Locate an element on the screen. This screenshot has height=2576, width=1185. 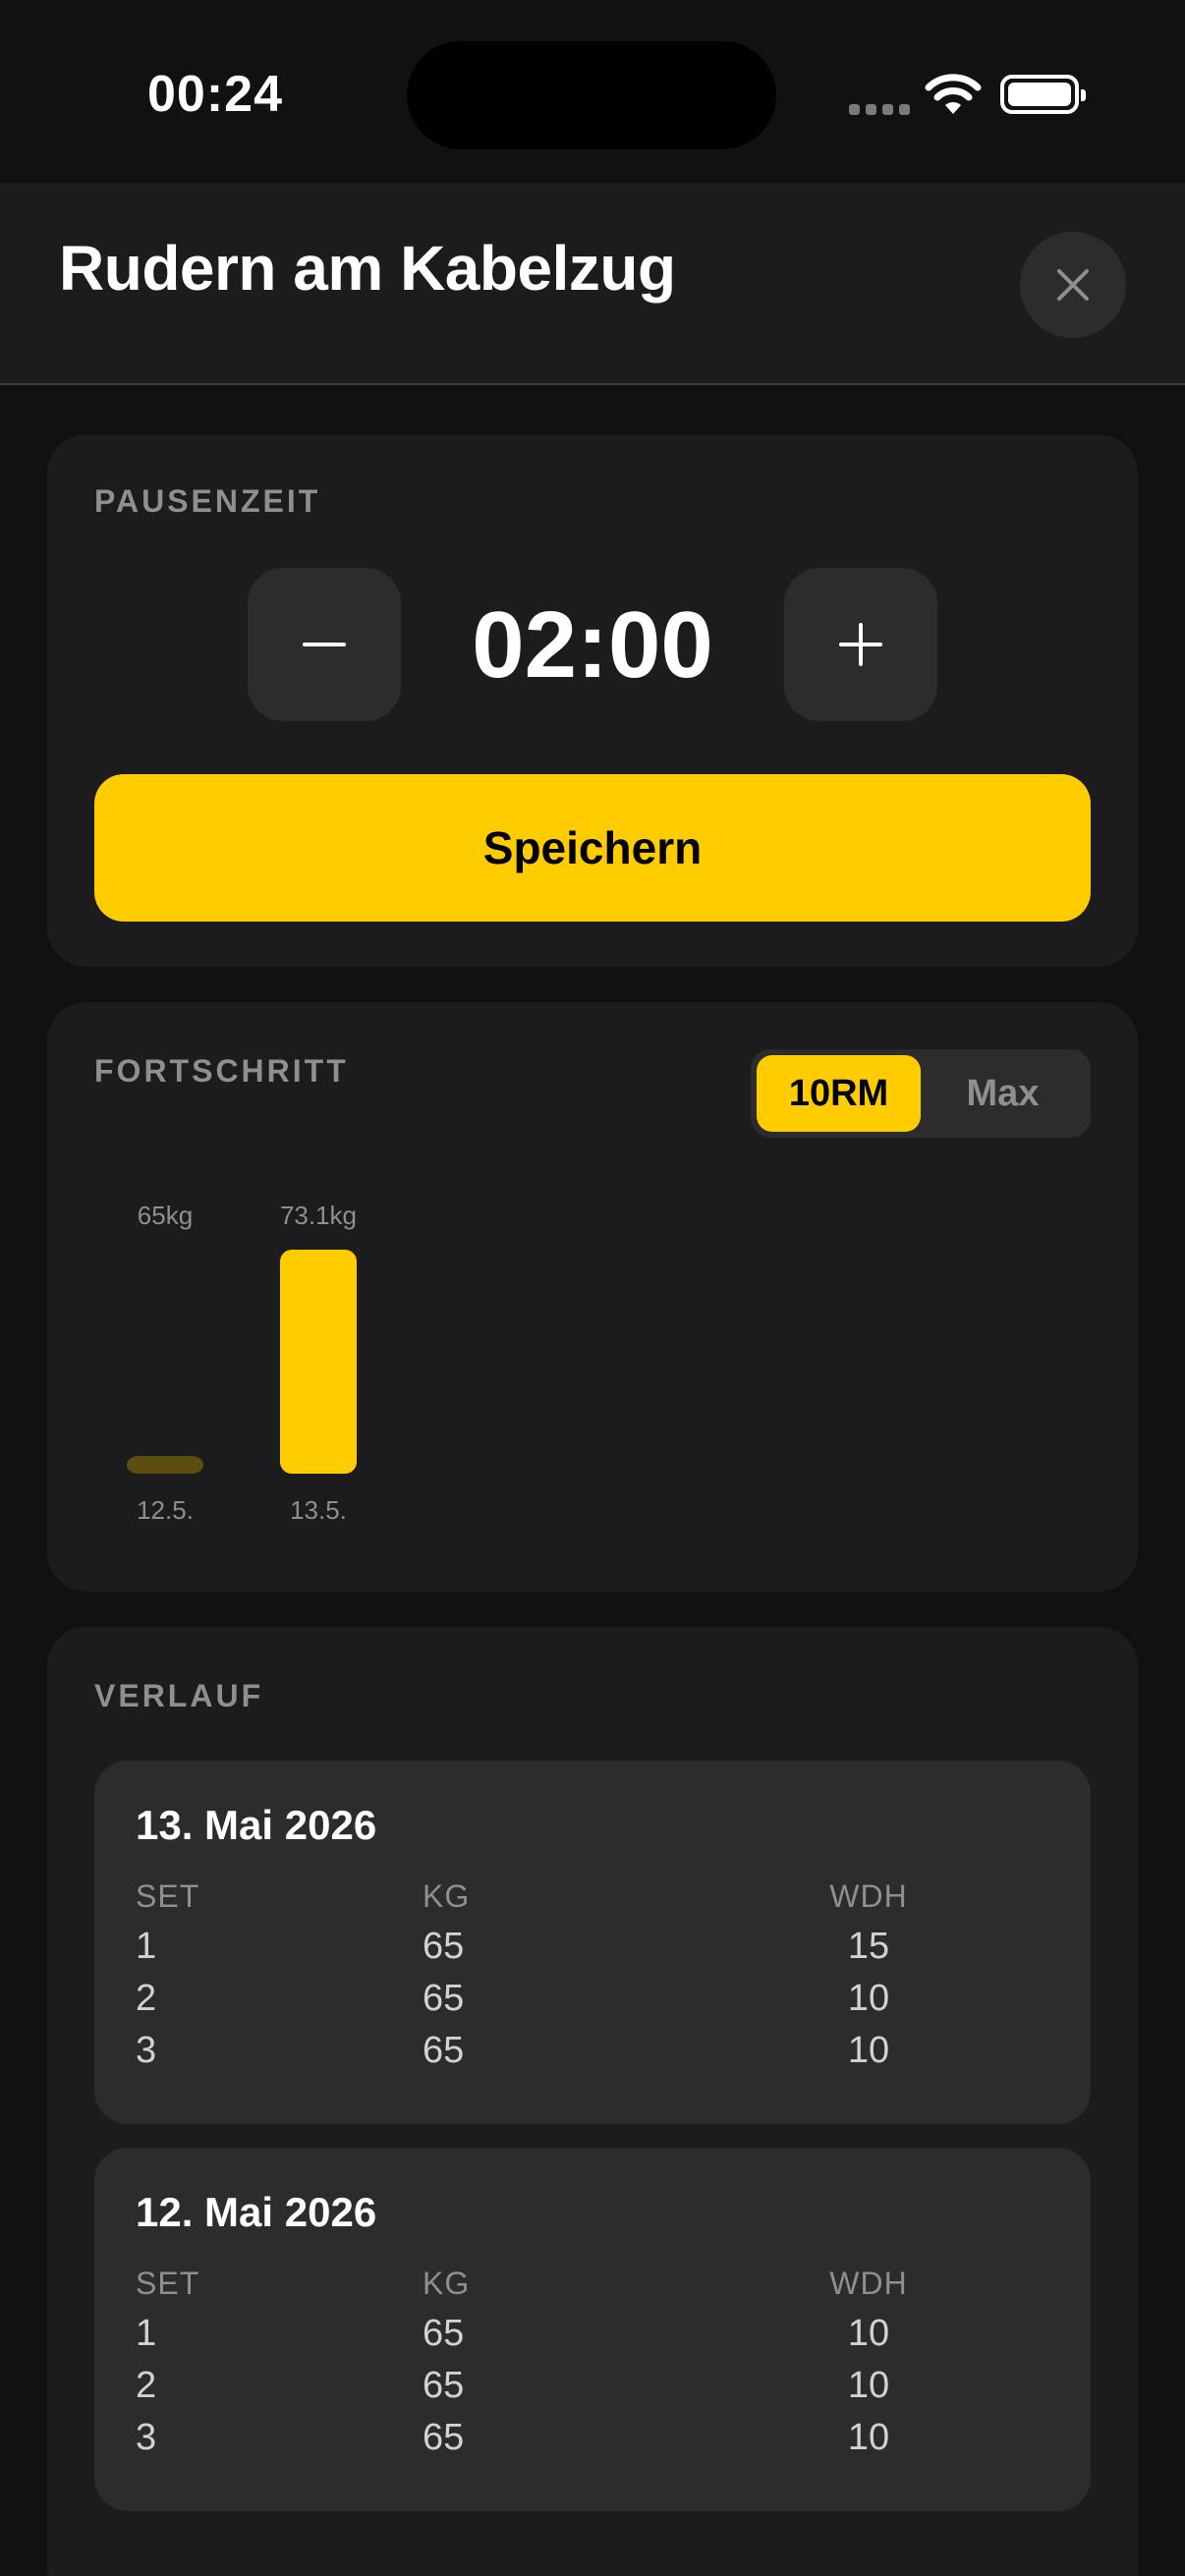
toggle-max: Max is located at coordinates (1003, 1093).